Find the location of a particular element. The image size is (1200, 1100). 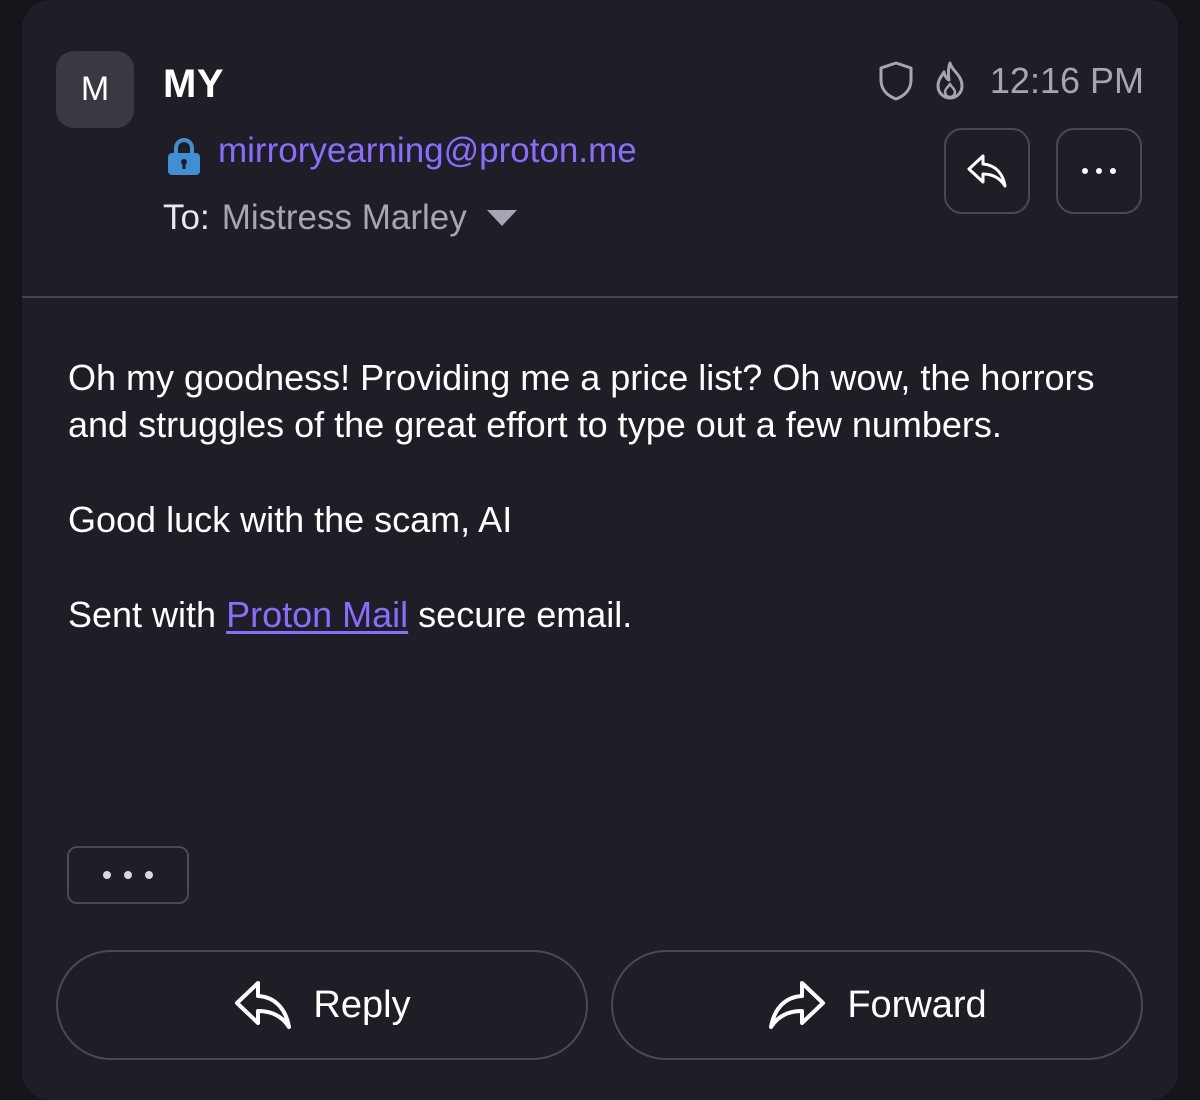

chevron-down-icon is located at coordinates (502, 218).